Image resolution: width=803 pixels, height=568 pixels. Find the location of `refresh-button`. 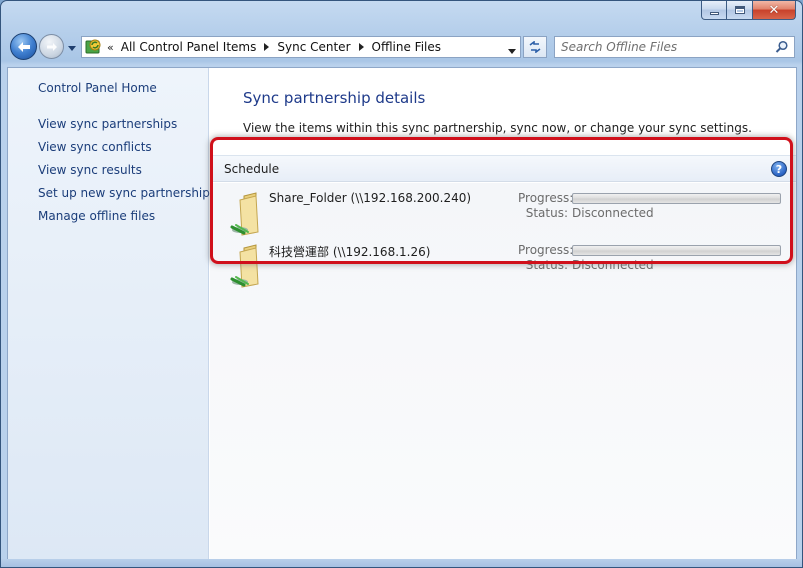

refresh-button is located at coordinates (535, 47).